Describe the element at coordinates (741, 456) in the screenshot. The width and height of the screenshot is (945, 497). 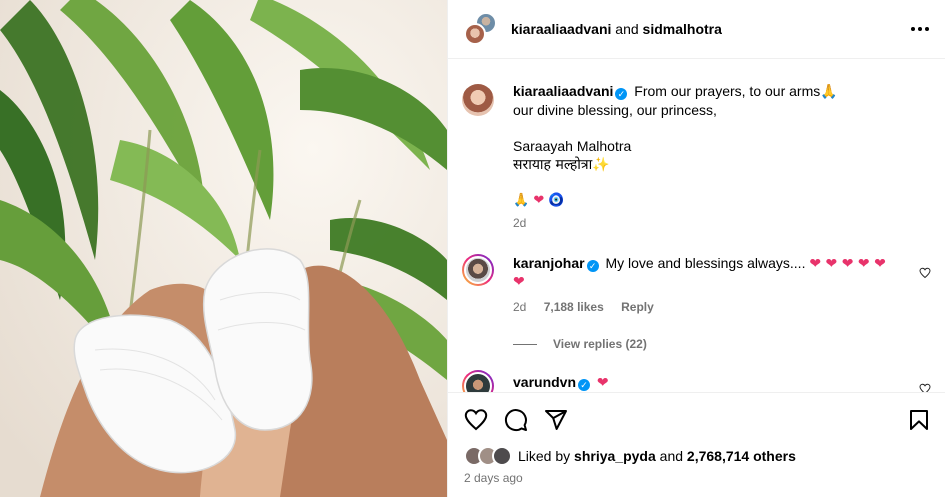
I see `liked-others: 2,768,714 others` at that location.